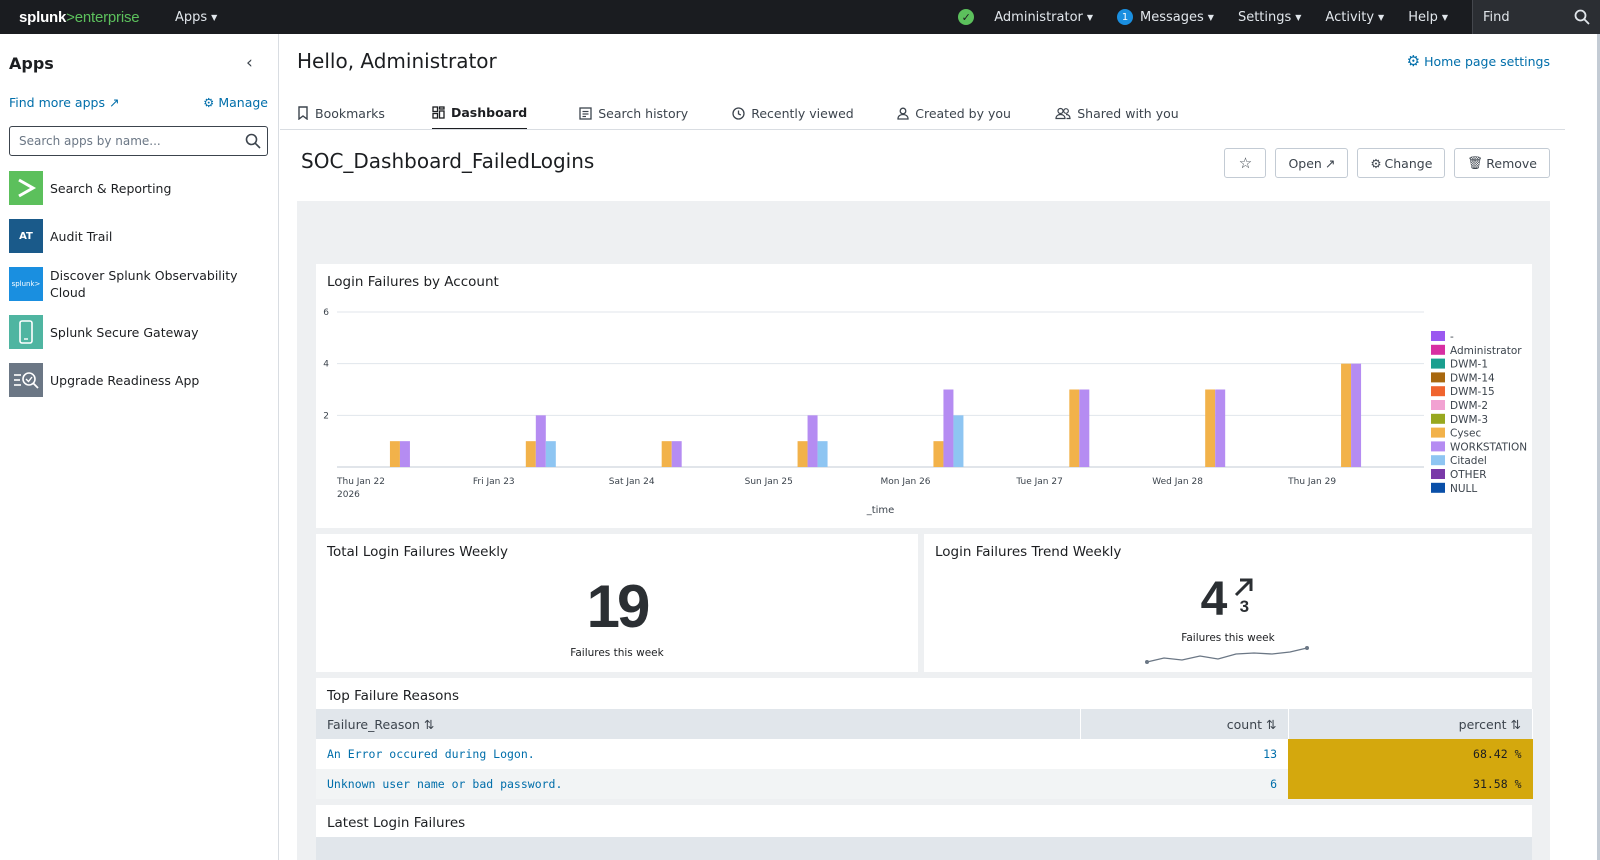  Describe the element at coordinates (144, 284) in the screenshot. I see `app-label: Discover Splunk Observability Cloud` at that location.